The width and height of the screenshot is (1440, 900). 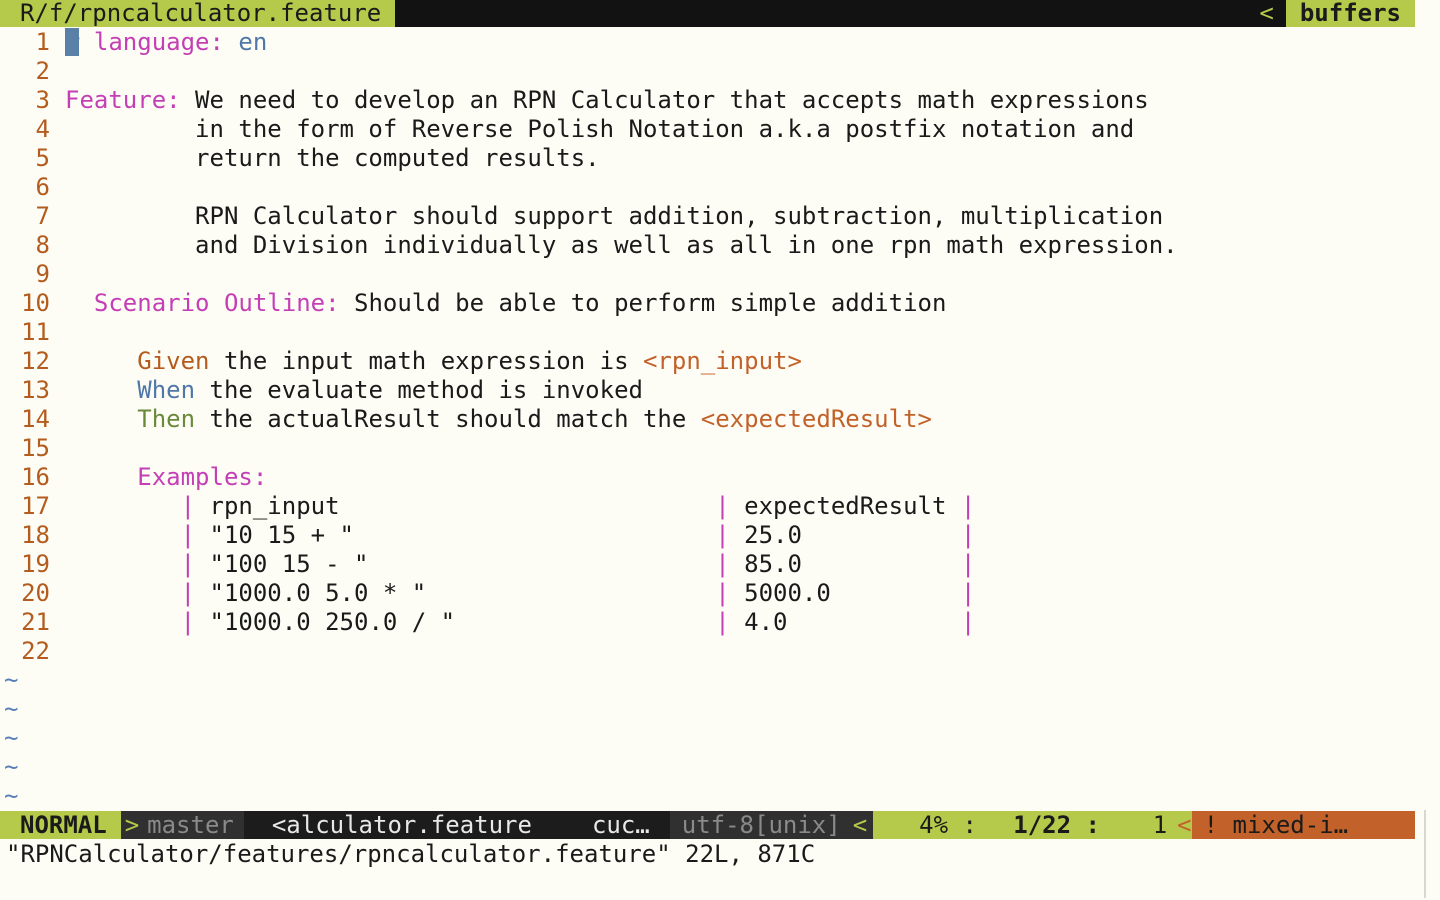 What do you see at coordinates (455, 564) in the screenshot?
I see `table-cell: "100 15 - "` at bounding box center [455, 564].